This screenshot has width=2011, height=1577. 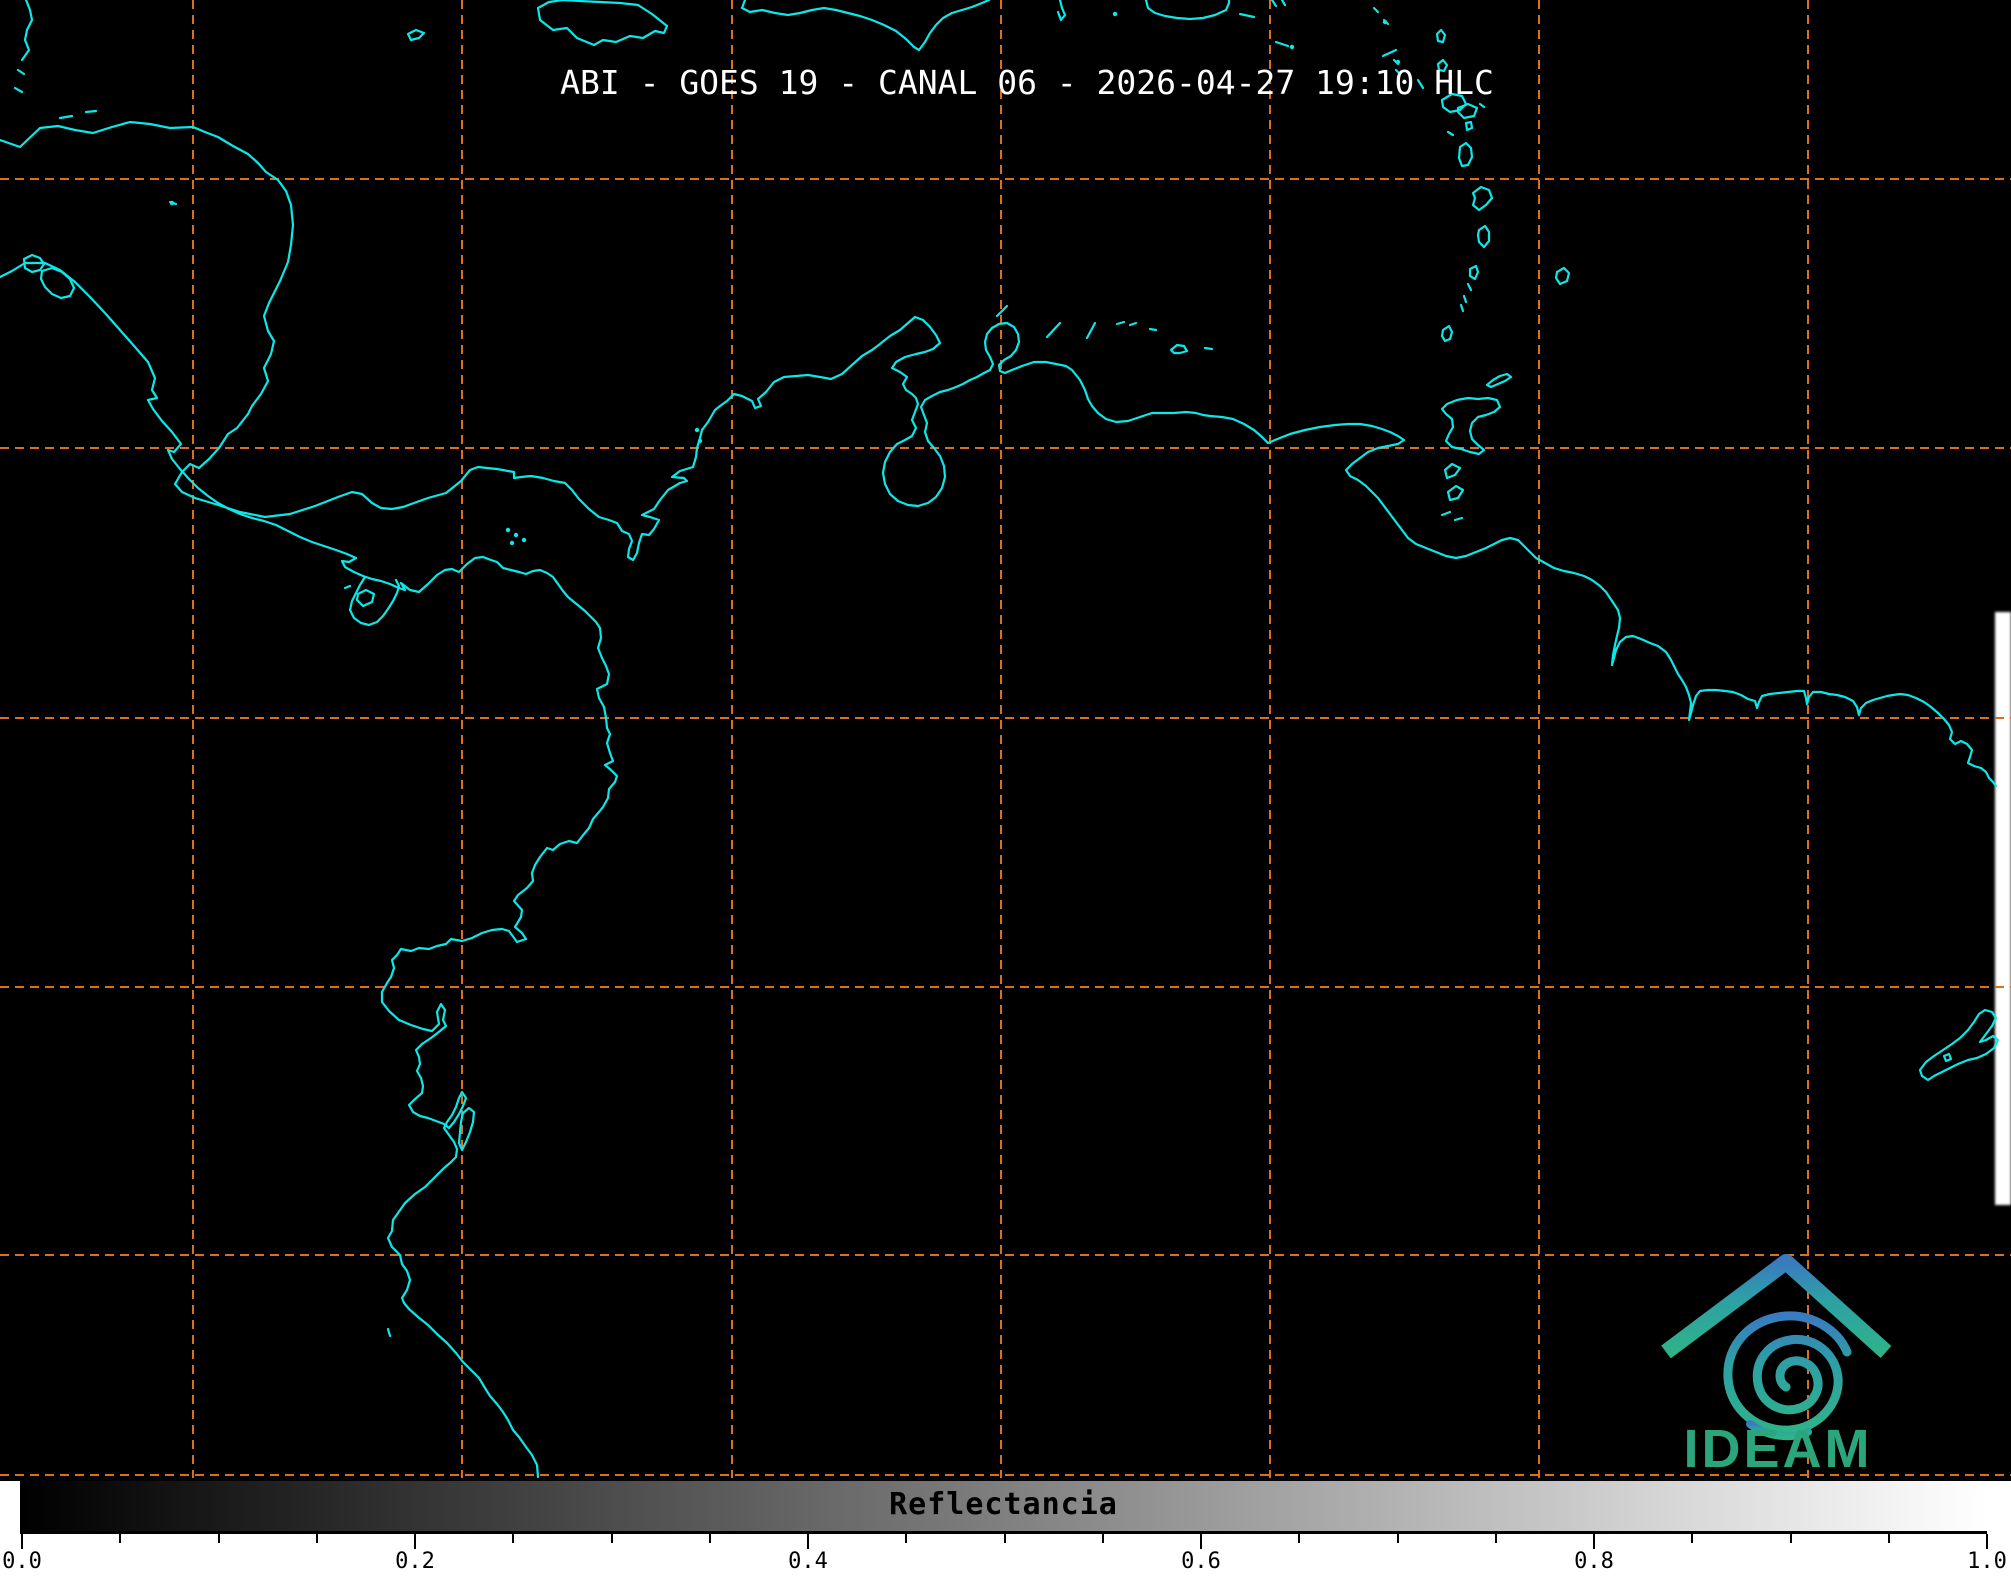 What do you see at coordinates (415, 1561) in the screenshot?
I see `colorbar-tick-label: 0.2` at bounding box center [415, 1561].